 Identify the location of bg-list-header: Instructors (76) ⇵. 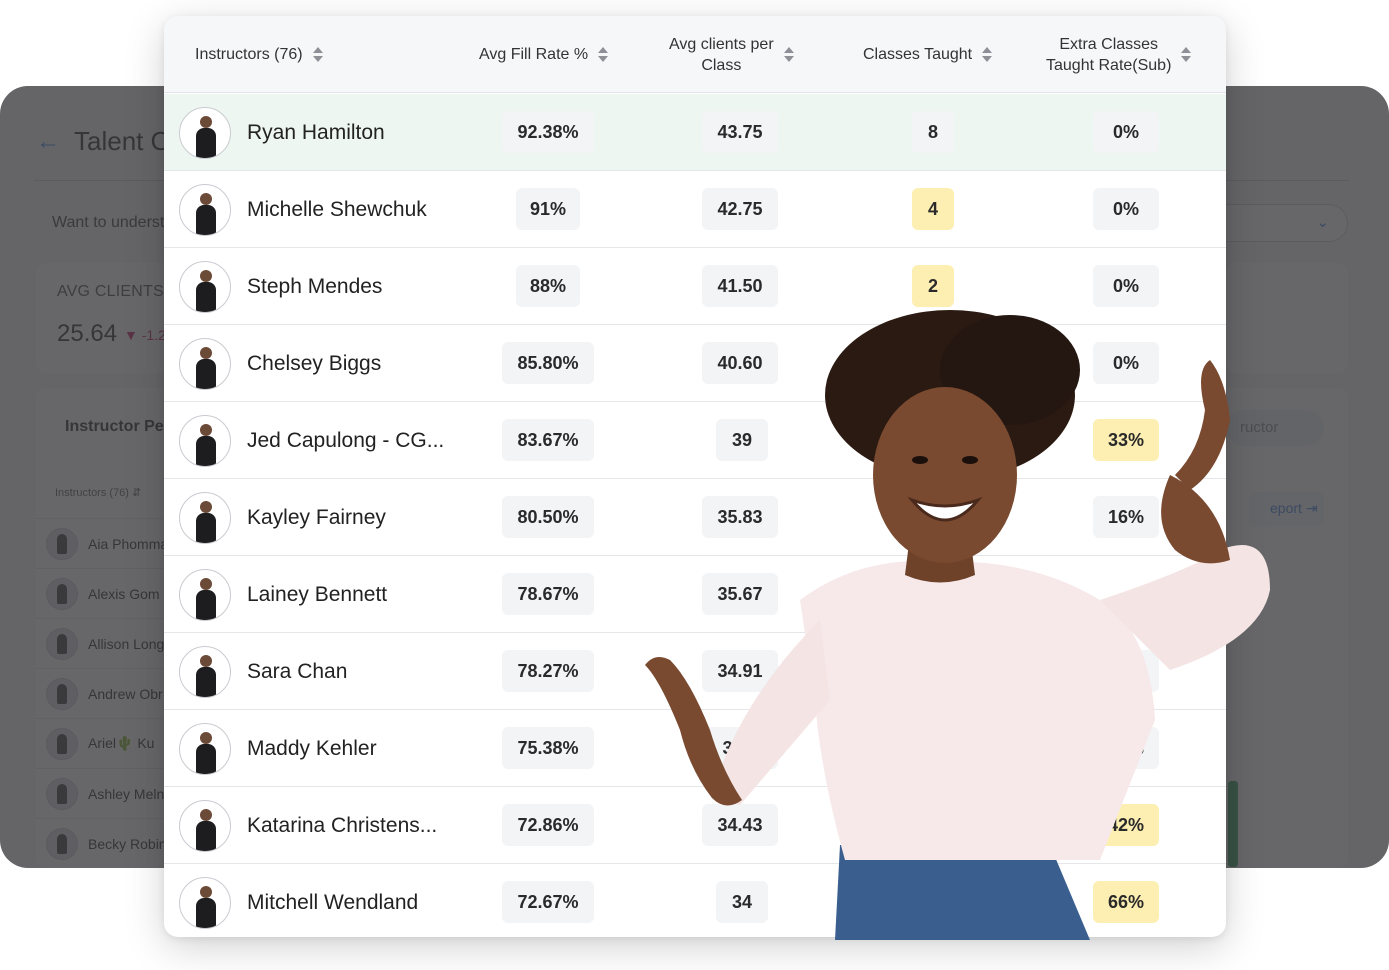
(98, 492).